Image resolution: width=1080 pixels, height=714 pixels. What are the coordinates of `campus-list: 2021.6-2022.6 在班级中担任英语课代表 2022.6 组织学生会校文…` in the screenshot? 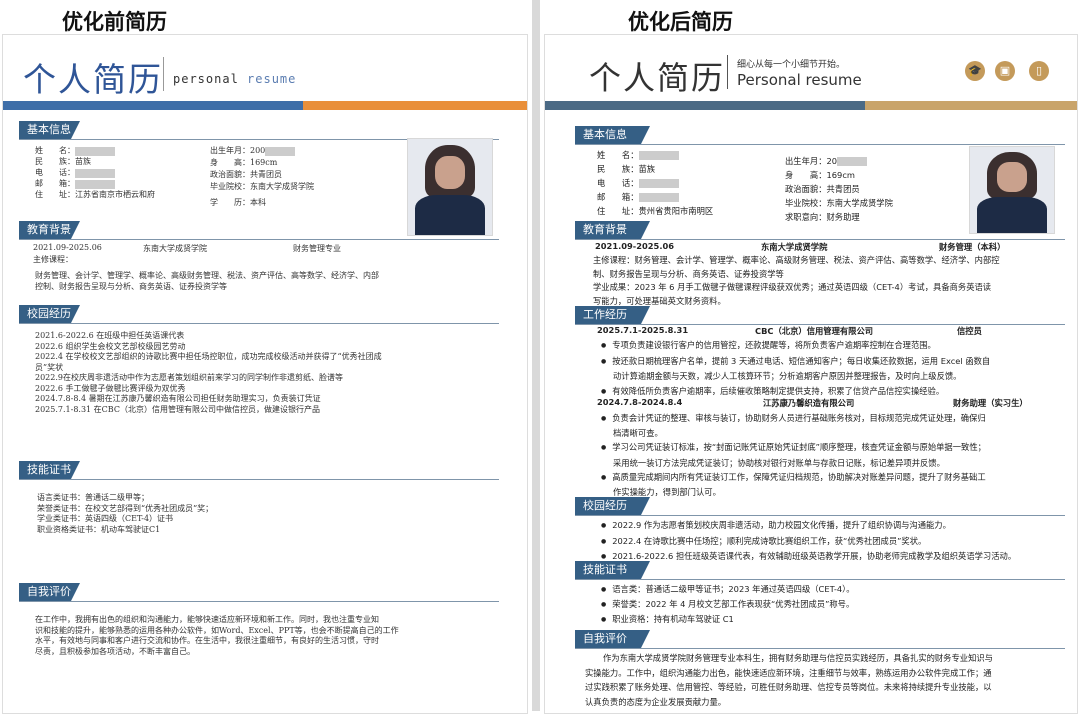 It's located at (208, 373).